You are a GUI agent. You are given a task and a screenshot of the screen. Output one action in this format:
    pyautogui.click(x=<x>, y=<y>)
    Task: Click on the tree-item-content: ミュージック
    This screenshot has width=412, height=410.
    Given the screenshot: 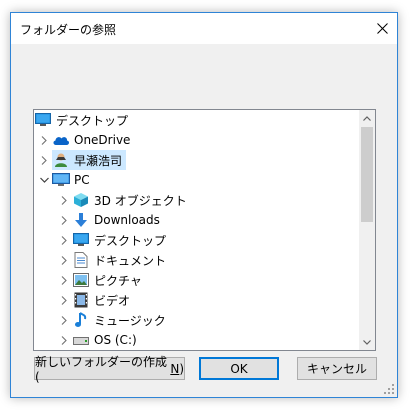 What is the action you would take?
    pyautogui.click(x=121, y=320)
    